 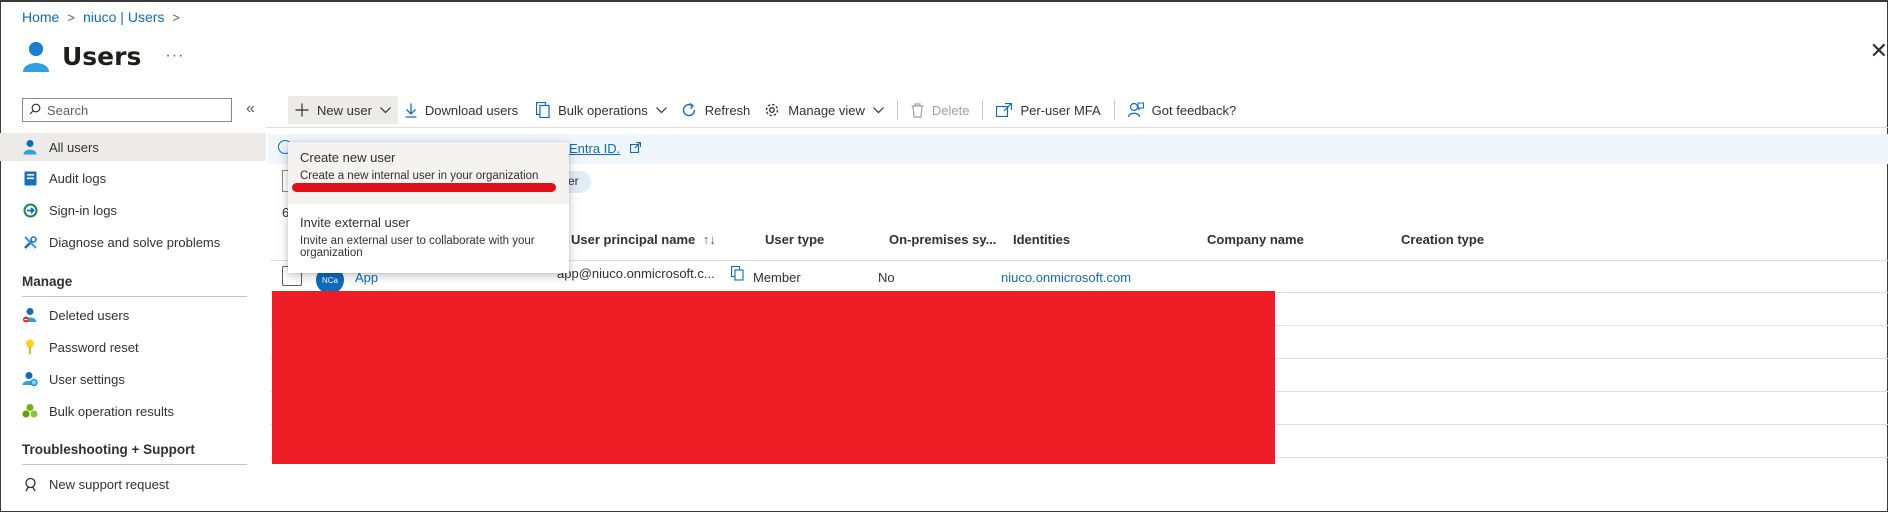 I want to click on sidebar-section-support: Troubleshooting + Support, so click(x=108, y=449).